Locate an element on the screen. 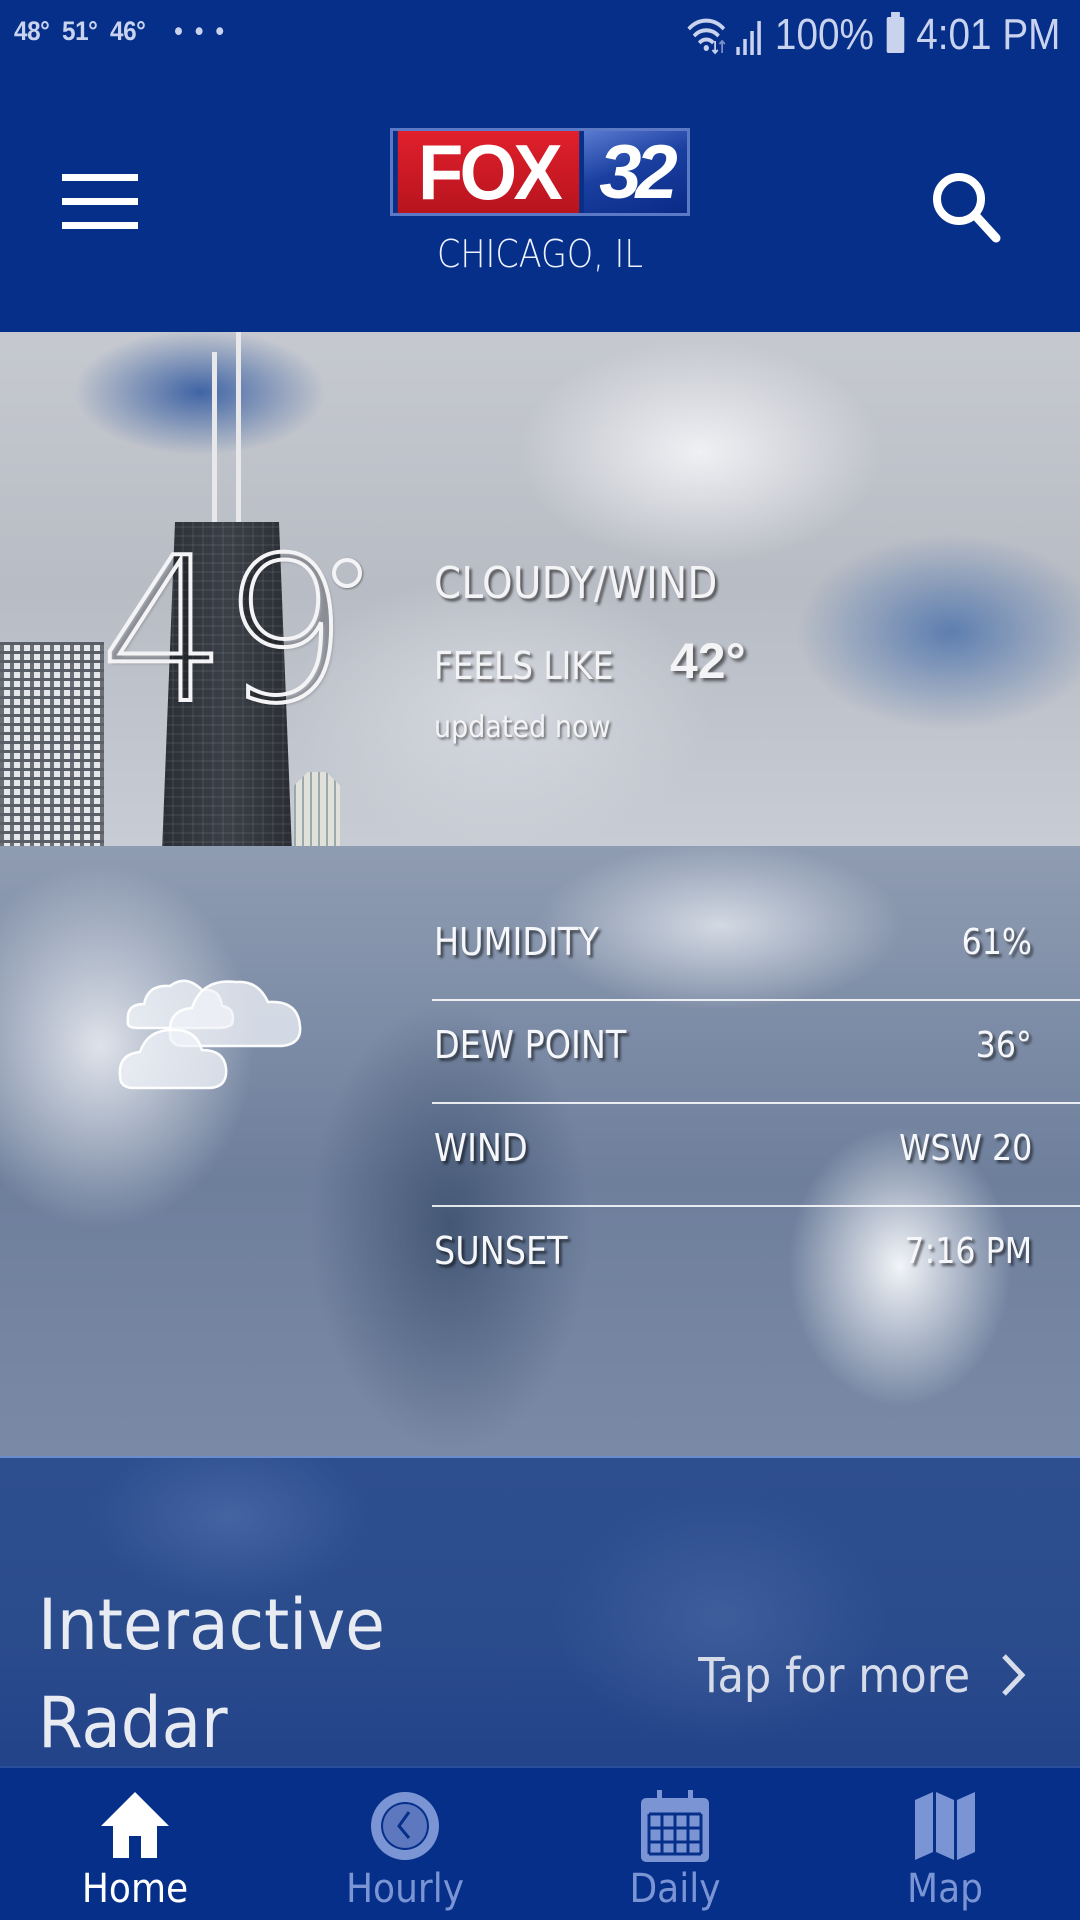 The width and height of the screenshot is (1080, 1920). detail-label: SUNSET is located at coordinates (501, 1251).